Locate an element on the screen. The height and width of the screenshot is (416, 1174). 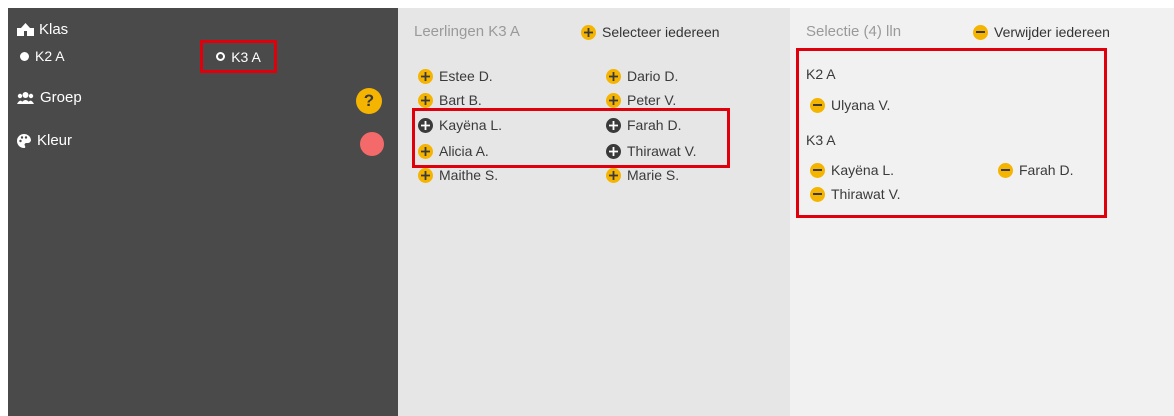
student-name: Kayëna L. is located at coordinates (863, 170).